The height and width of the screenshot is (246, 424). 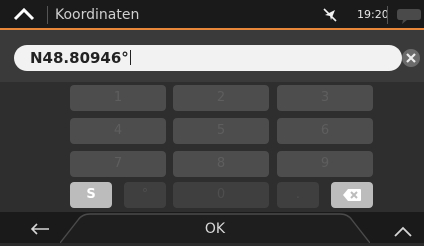 What do you see at coordinates (325, 98) in the screenshot?
I see `key-3: 3` at bounding box center [325, 98].